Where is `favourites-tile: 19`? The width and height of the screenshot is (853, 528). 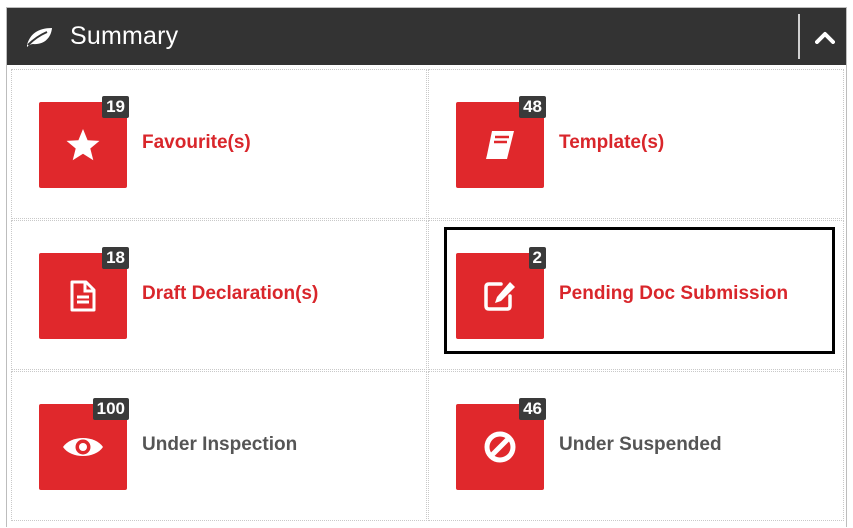
favourites-tile: 19 is located at coordinates (84, 142).